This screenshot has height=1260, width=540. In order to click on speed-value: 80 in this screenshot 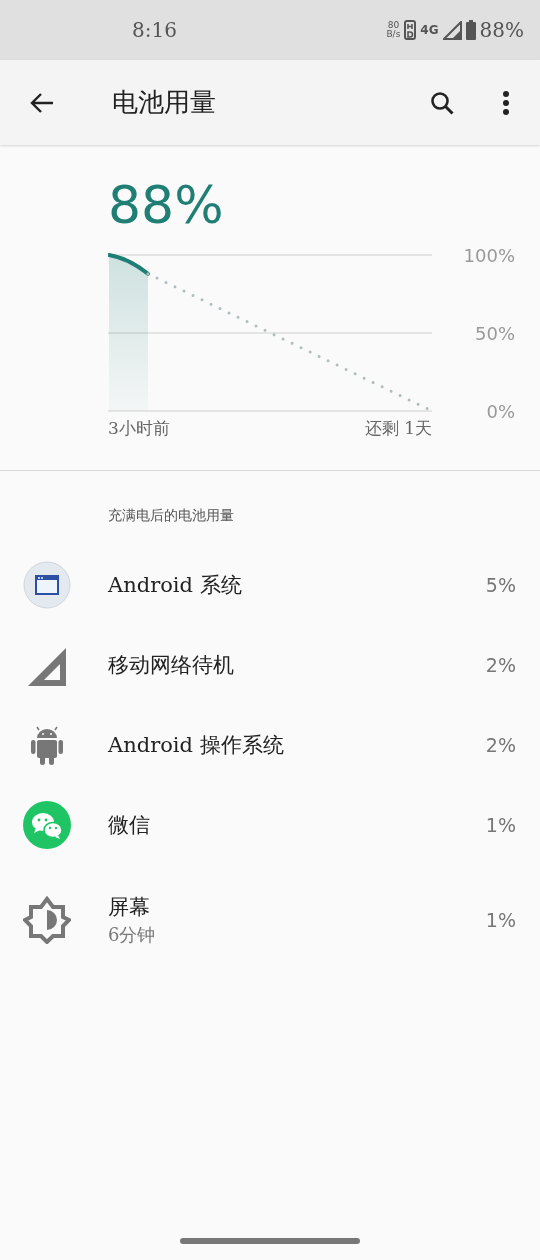, I will do `click(393, 25)`.